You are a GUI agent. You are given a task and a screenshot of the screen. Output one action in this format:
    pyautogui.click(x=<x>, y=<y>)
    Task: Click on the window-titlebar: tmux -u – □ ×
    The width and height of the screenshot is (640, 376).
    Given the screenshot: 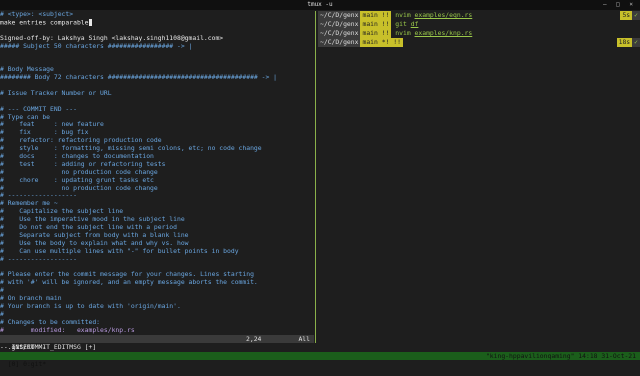 What is the action you would take?
    pyautogui.click(x=320, y=5)
    